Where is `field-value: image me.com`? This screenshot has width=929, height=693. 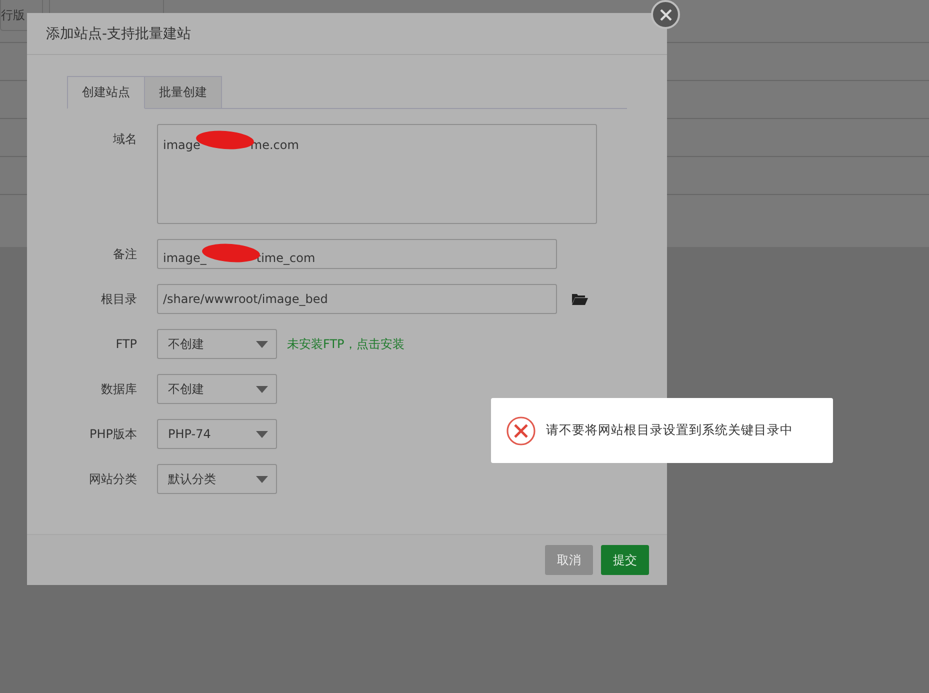
field-value: image me.com is located at coordinates (231, 141).